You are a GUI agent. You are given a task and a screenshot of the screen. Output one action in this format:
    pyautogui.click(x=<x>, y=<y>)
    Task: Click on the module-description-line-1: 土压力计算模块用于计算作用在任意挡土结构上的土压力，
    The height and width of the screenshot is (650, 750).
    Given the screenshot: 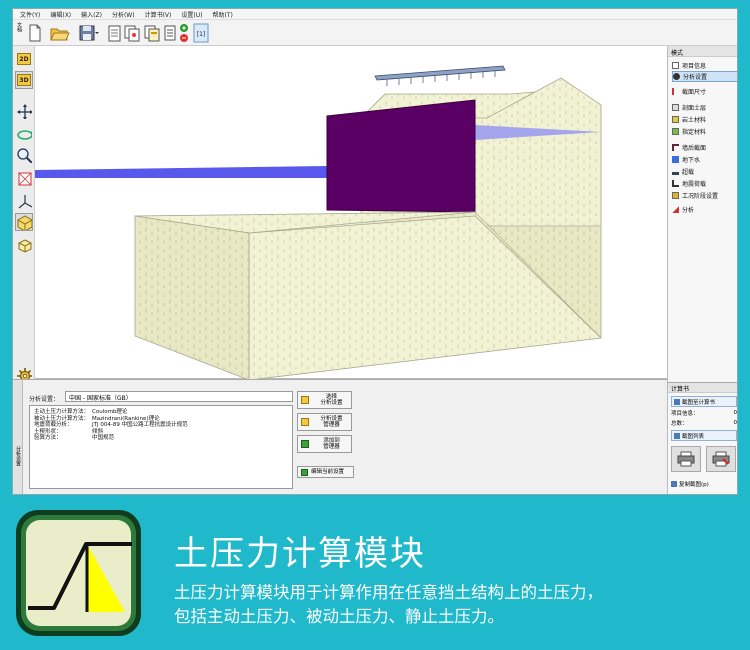 What is the action you would take?
    pyautogui.click(x=388, y=592)
    